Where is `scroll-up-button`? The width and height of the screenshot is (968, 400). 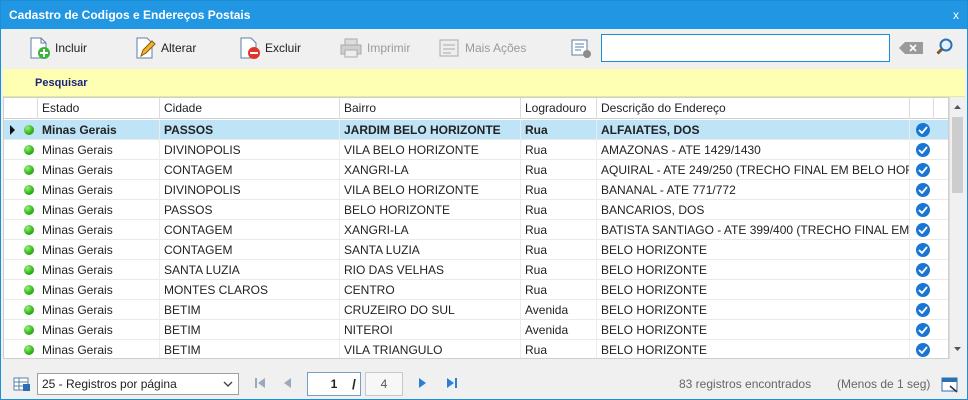
scroll-up-button is located at coordinates (957, 107).